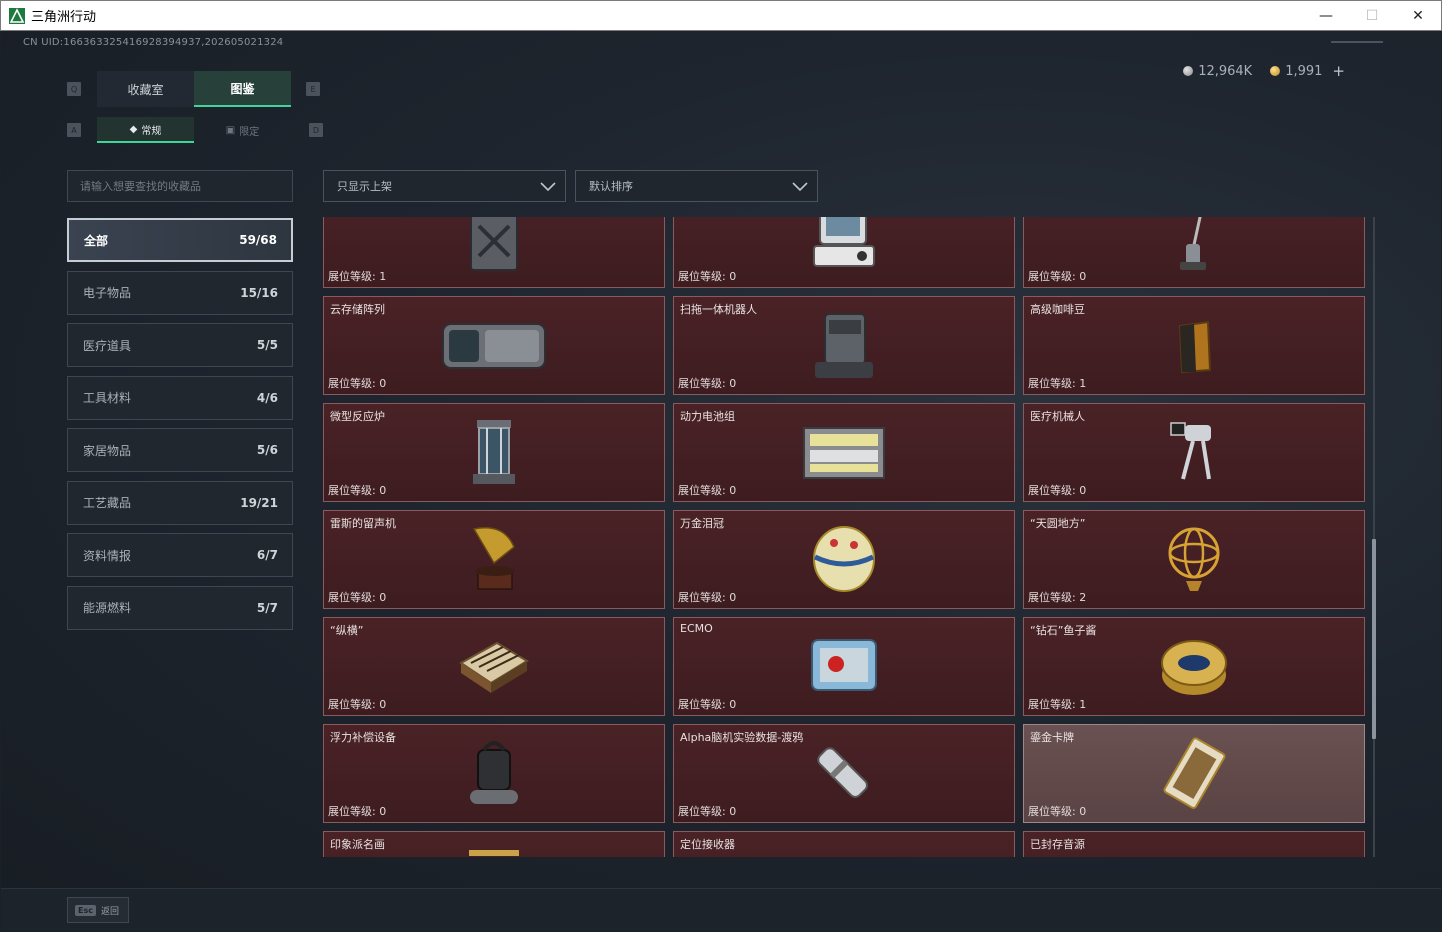 This screenshot has width=1442, height=932. Describe the element at coordinates (180, 502) in the screenshot. I see `category-crafts: 工艺藏品 19/21` at that location.